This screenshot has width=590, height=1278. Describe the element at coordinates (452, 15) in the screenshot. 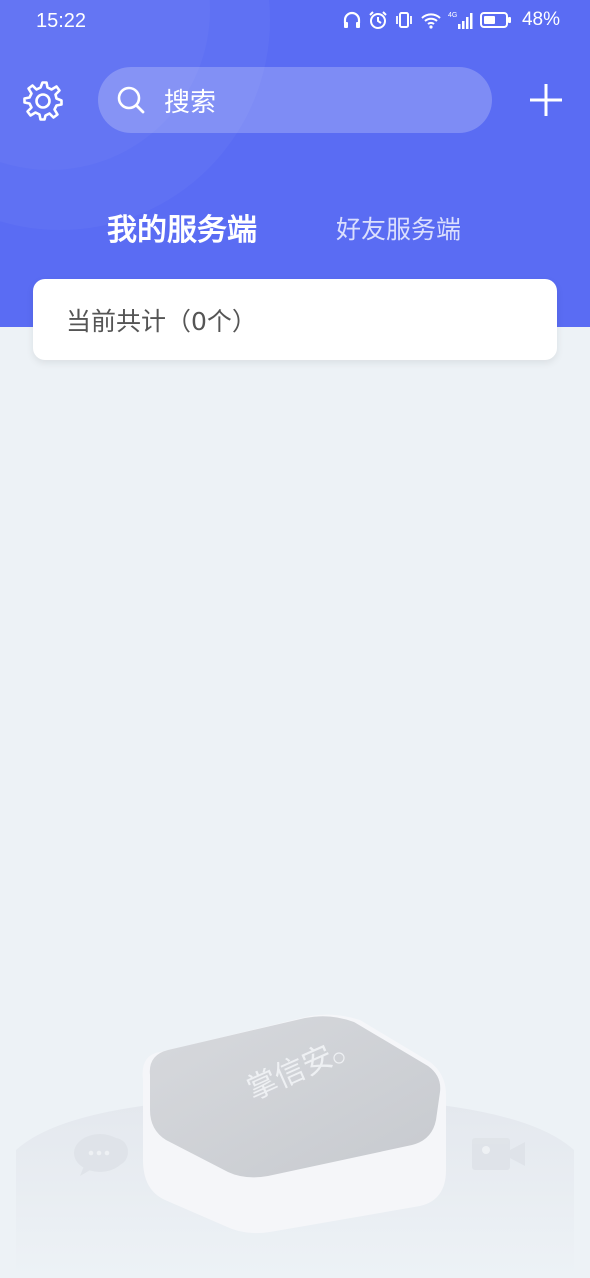

I see `network-type-label: 4G` at that location.